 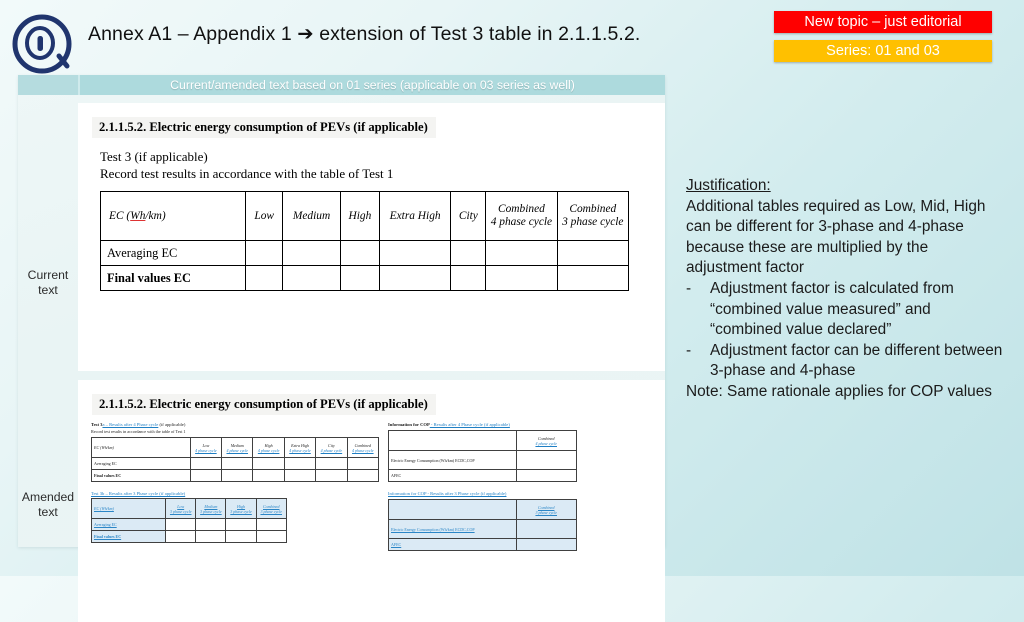 I want to click on header-cell-combined: Combined 3 phase cycle, so click(x=271, y=508).